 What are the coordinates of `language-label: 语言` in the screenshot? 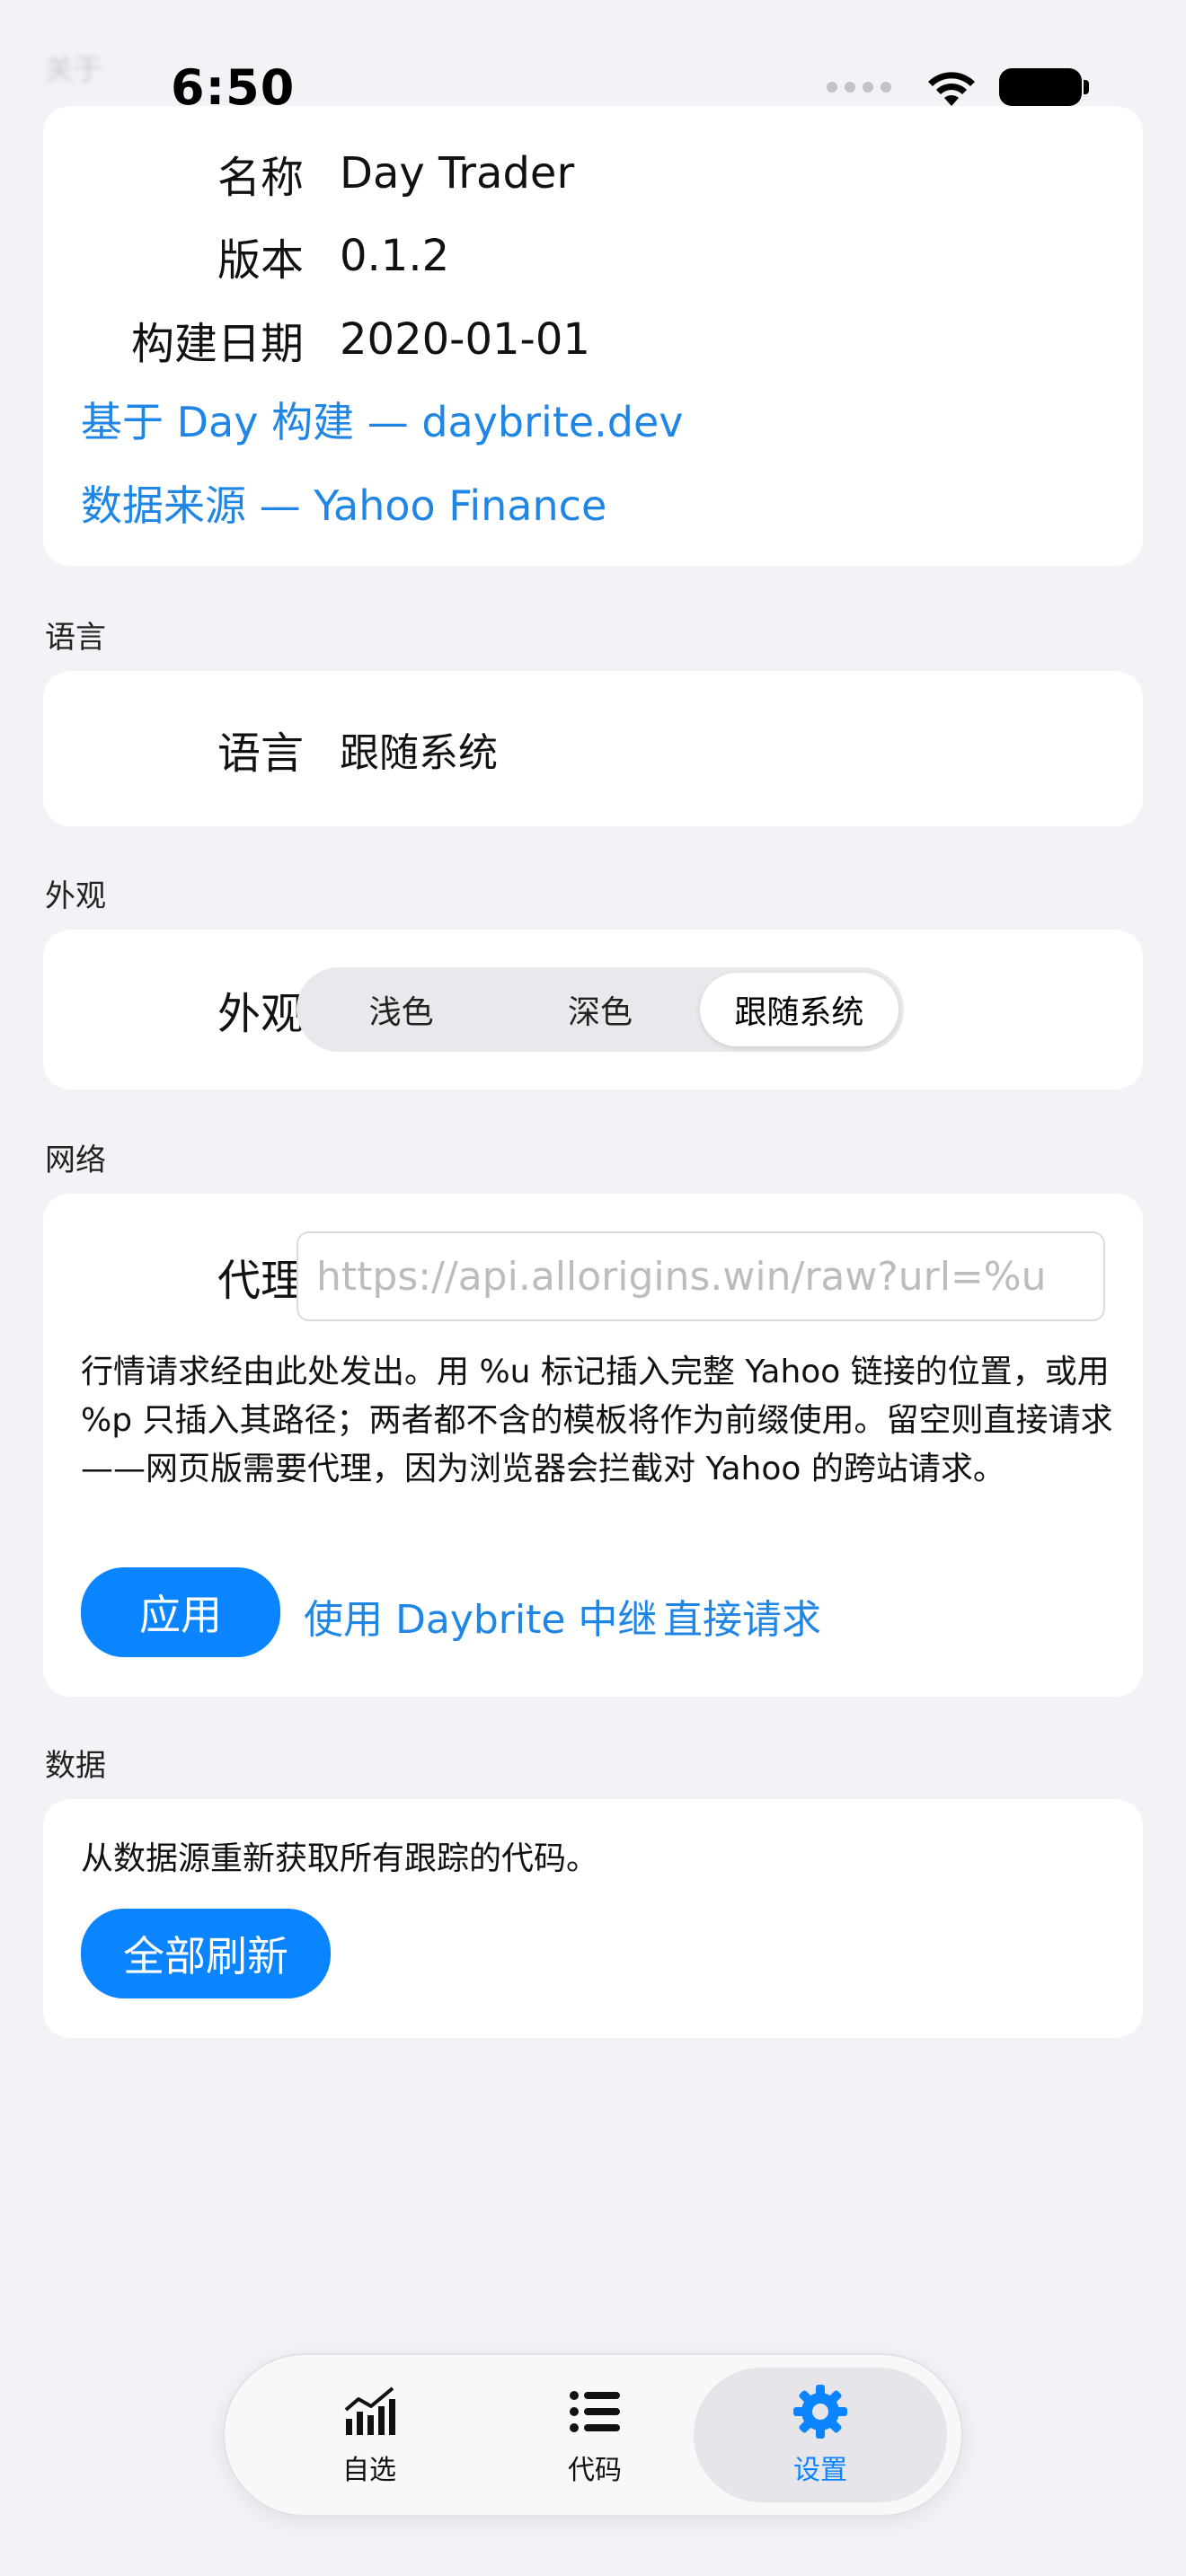 It's located at (260, 753).